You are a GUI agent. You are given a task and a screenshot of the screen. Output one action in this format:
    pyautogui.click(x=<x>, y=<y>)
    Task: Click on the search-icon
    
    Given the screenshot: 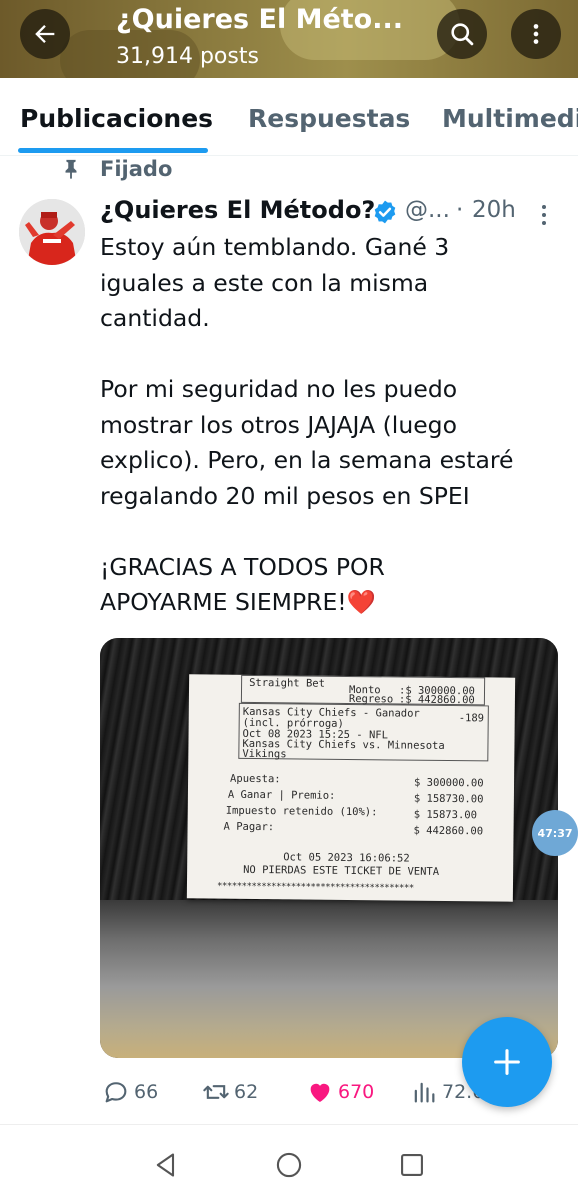 What is the action you would take?
    pyautogui.click(x=462, y=34)
    